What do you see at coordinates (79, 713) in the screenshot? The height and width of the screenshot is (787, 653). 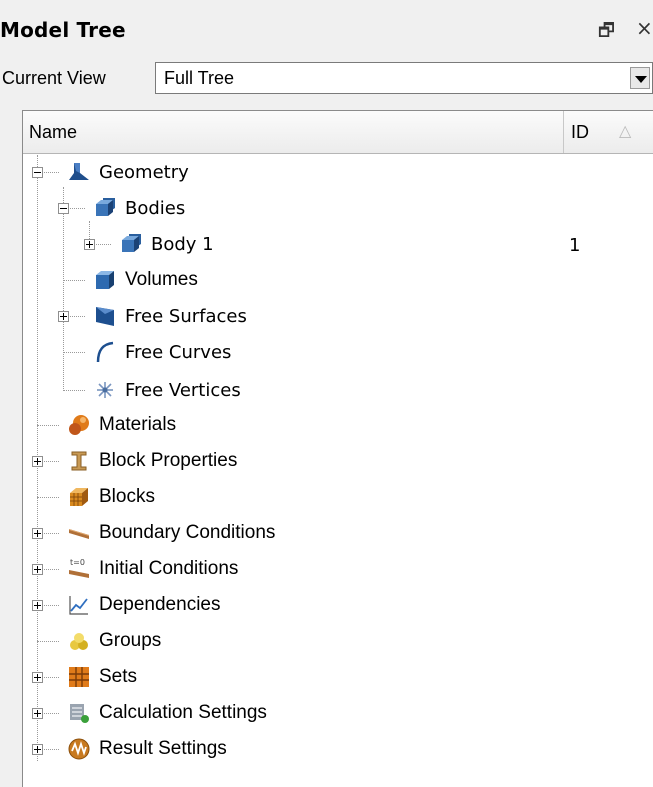 I see `calculation-settings-icon` at bounding box center [79, 713].